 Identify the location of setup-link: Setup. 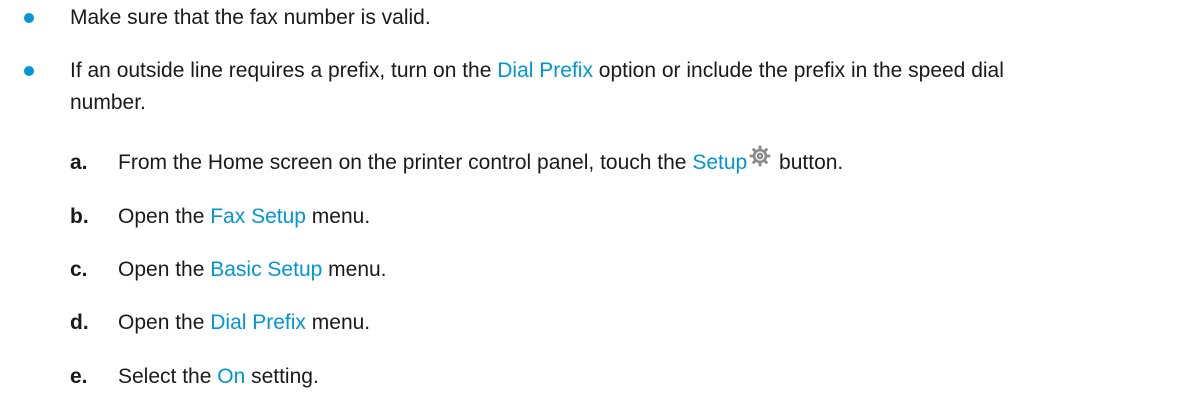
(719, 162).